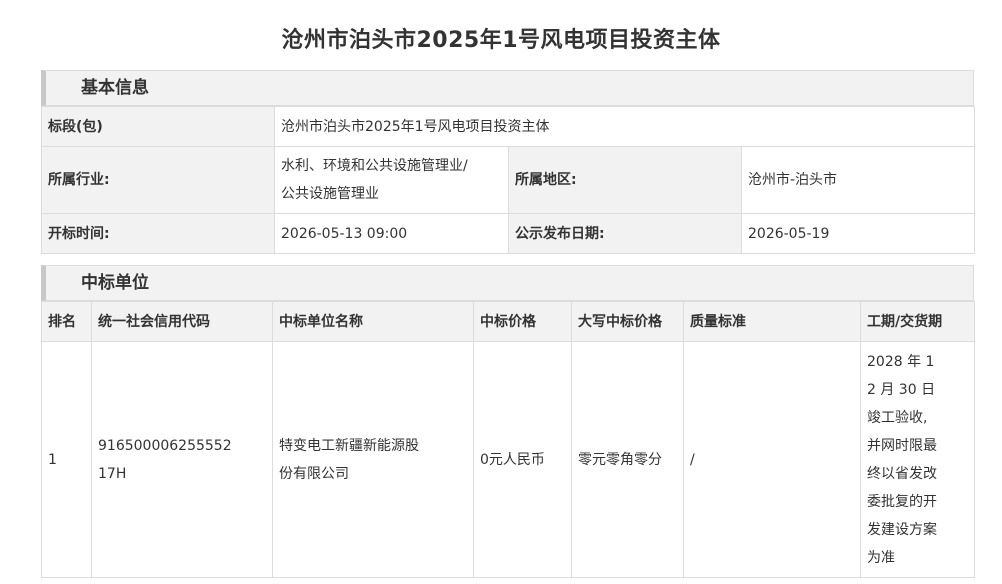 This screenshot has height=584, width=1002. I want to click on period-line: 终以省发改, so click(902, 473).